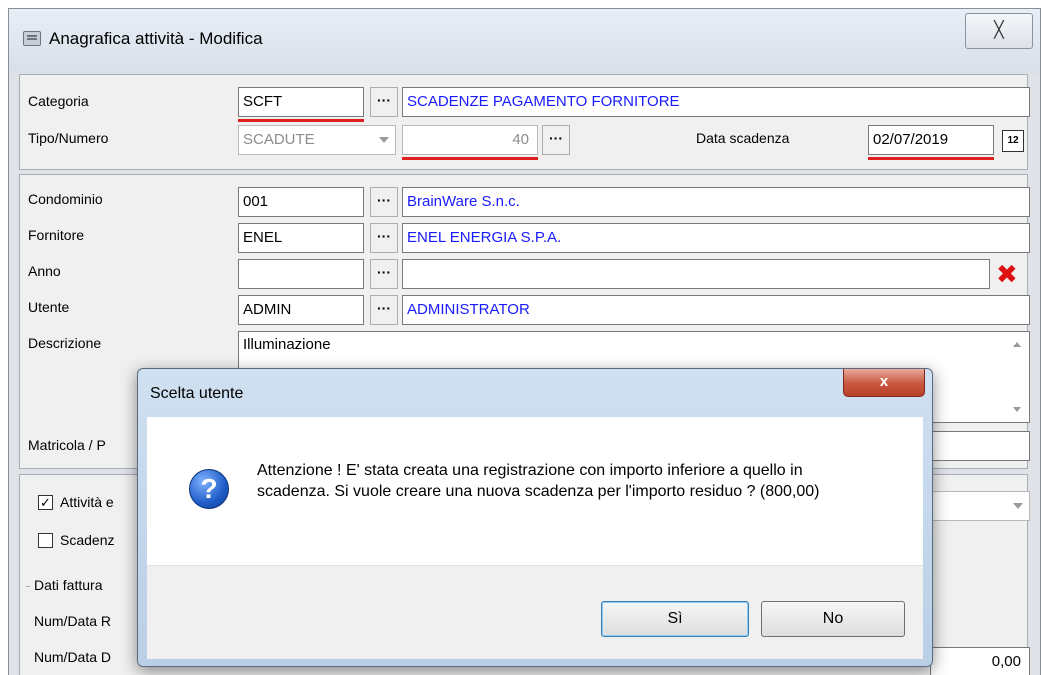 The width and height of the screenshot is (1041, 675). What do you see at coordinates (317, 140) in the screenshot?
I see `tipo-dropdown: SCADUTE` at bounding box center [317, 140].